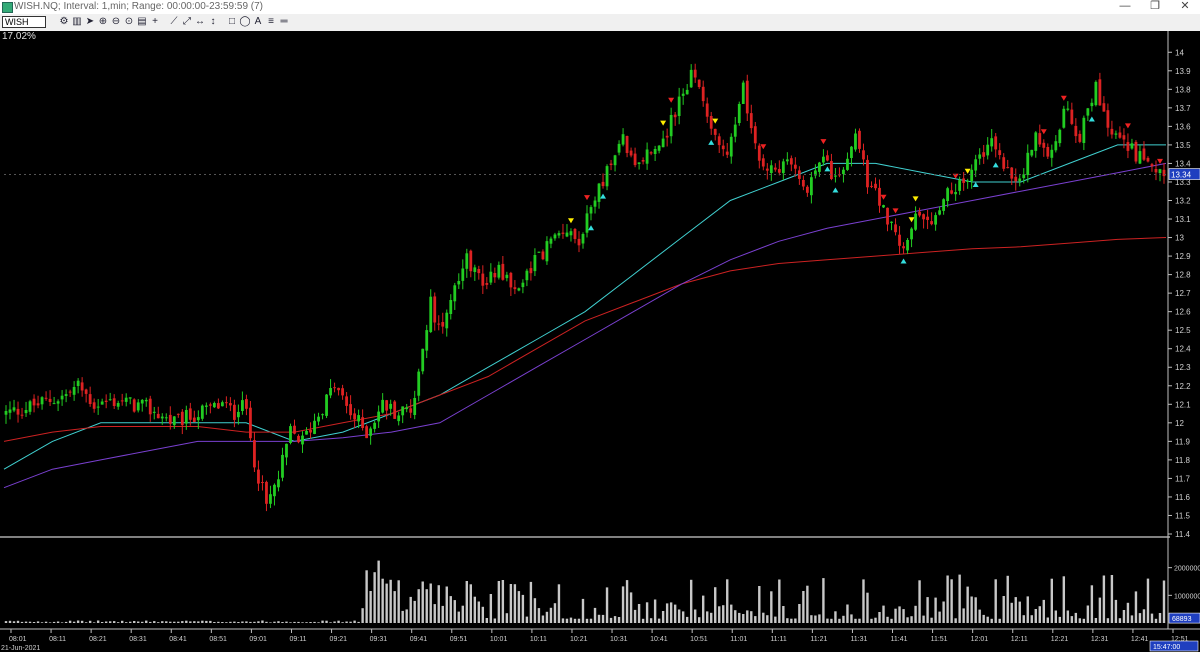  Describe the element at coordinates (187, 22) in the screenshot. I see `ray-icon: ⤢` at that location.